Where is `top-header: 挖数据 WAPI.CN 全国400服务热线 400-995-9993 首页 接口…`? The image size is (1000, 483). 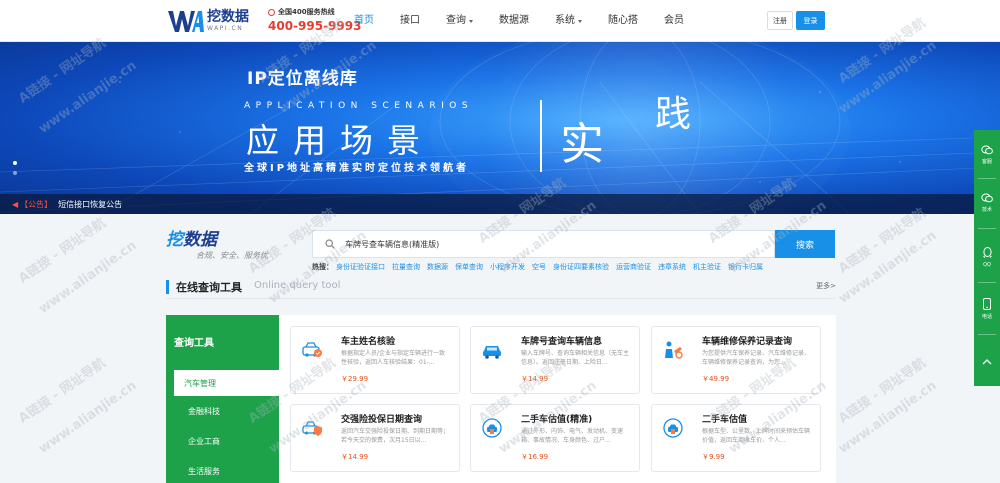 top-header: 挖数据 WAPI.CN 全国400服务热线 400-995-9993 首页 接口… is located at coordinates (500, 21).